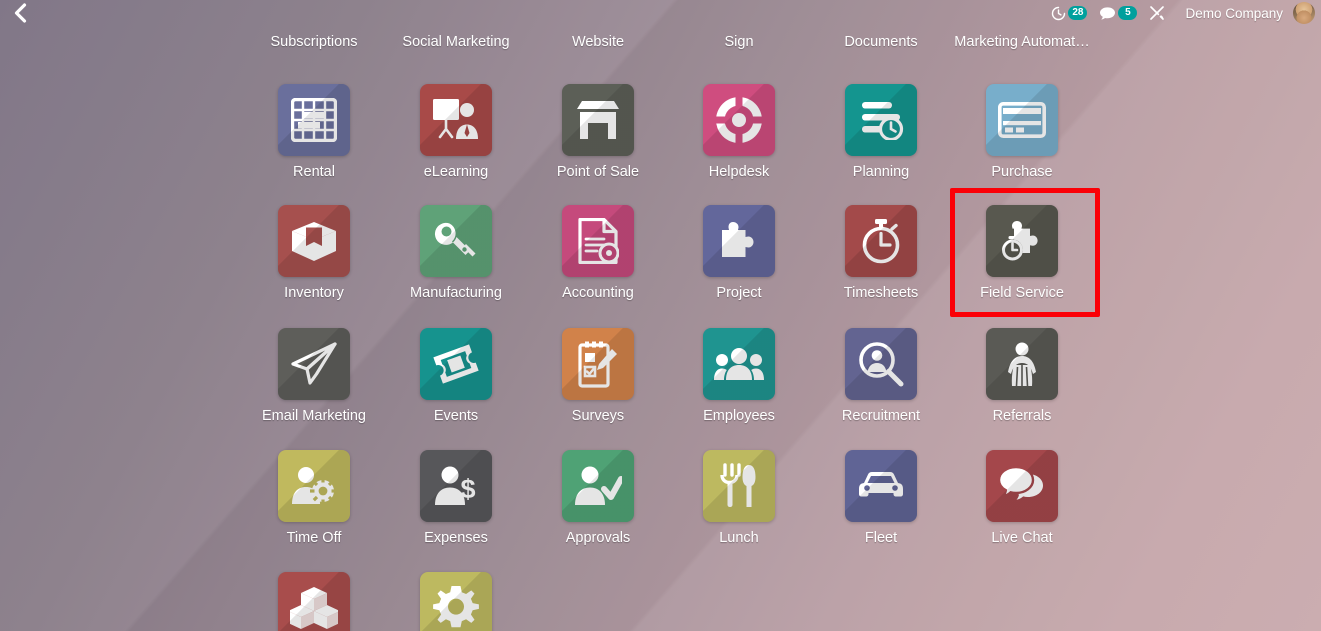 This screenshot has width=1321, height=631. I want to click on app-settings: Settings, so click(456, 601).